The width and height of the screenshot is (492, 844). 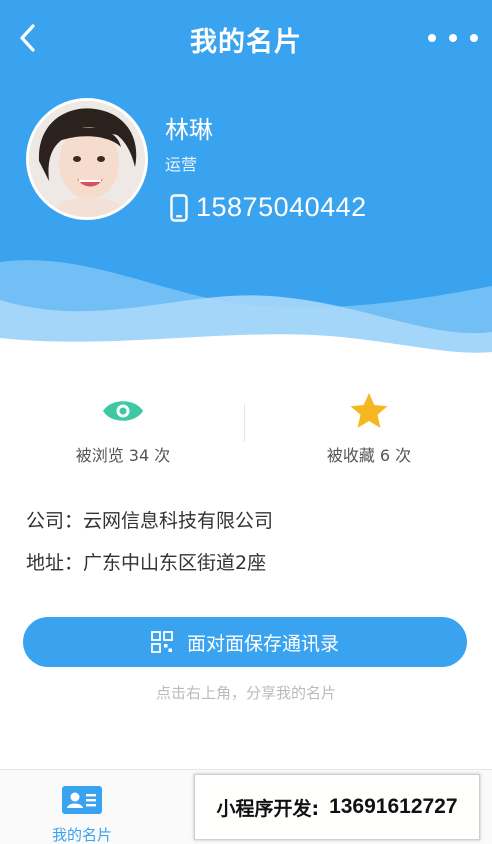 What do you see at coordinates (179, 207) in the screenshot?
I see `phone-icon` at bounding box center [179, 207].